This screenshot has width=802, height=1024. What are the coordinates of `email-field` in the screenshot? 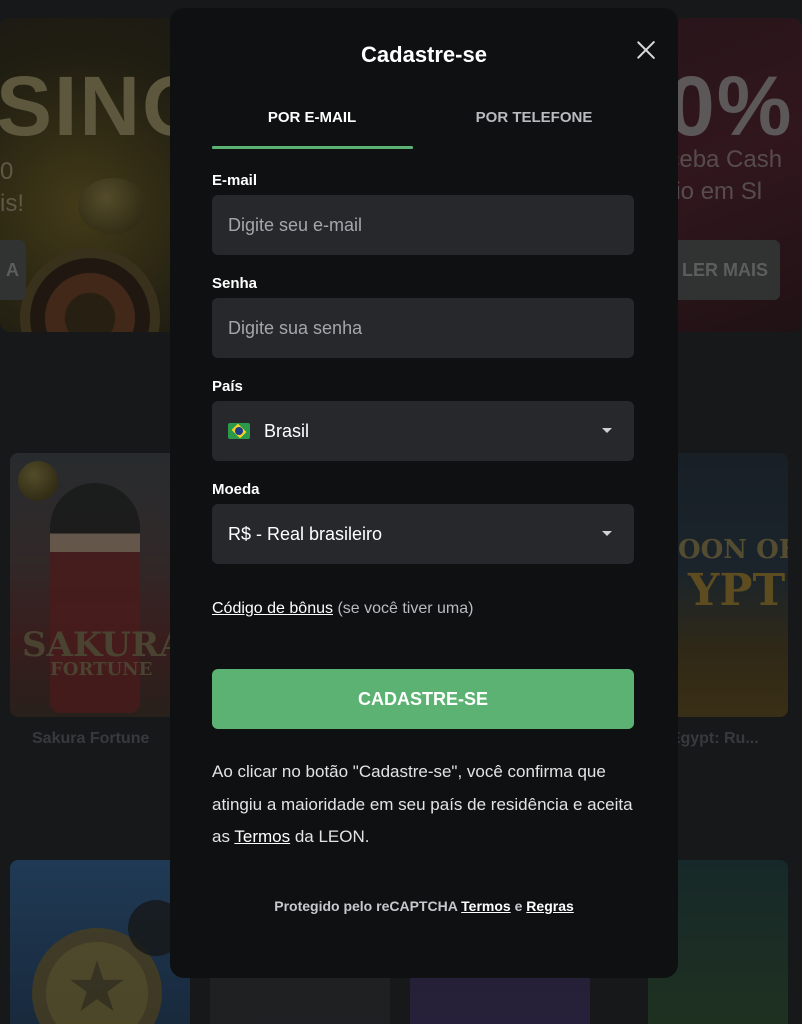 It's located at (423, 225).